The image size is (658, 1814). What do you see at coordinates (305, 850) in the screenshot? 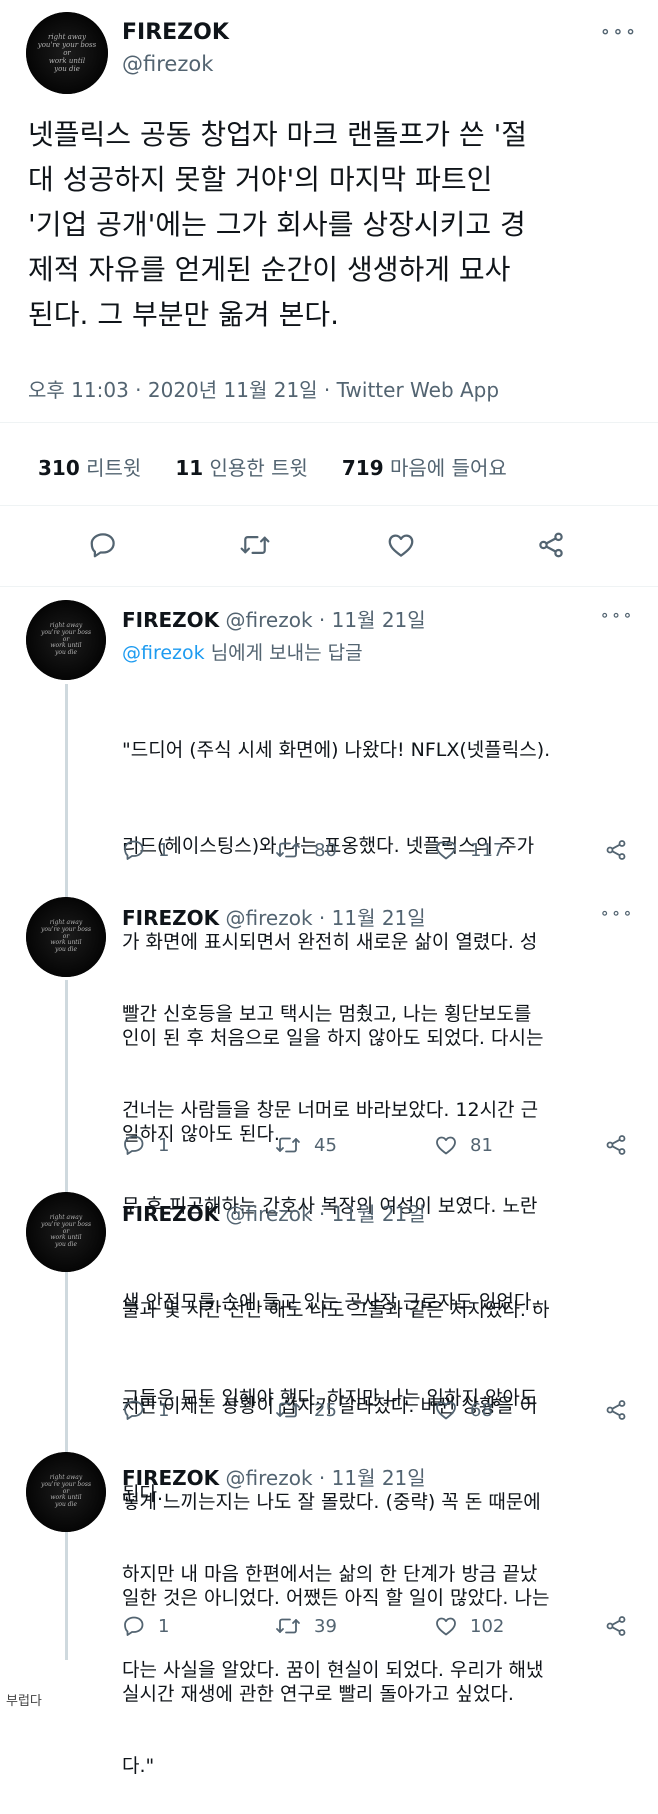
I see `retweet-button: 80` at bounding box center [305, 850].